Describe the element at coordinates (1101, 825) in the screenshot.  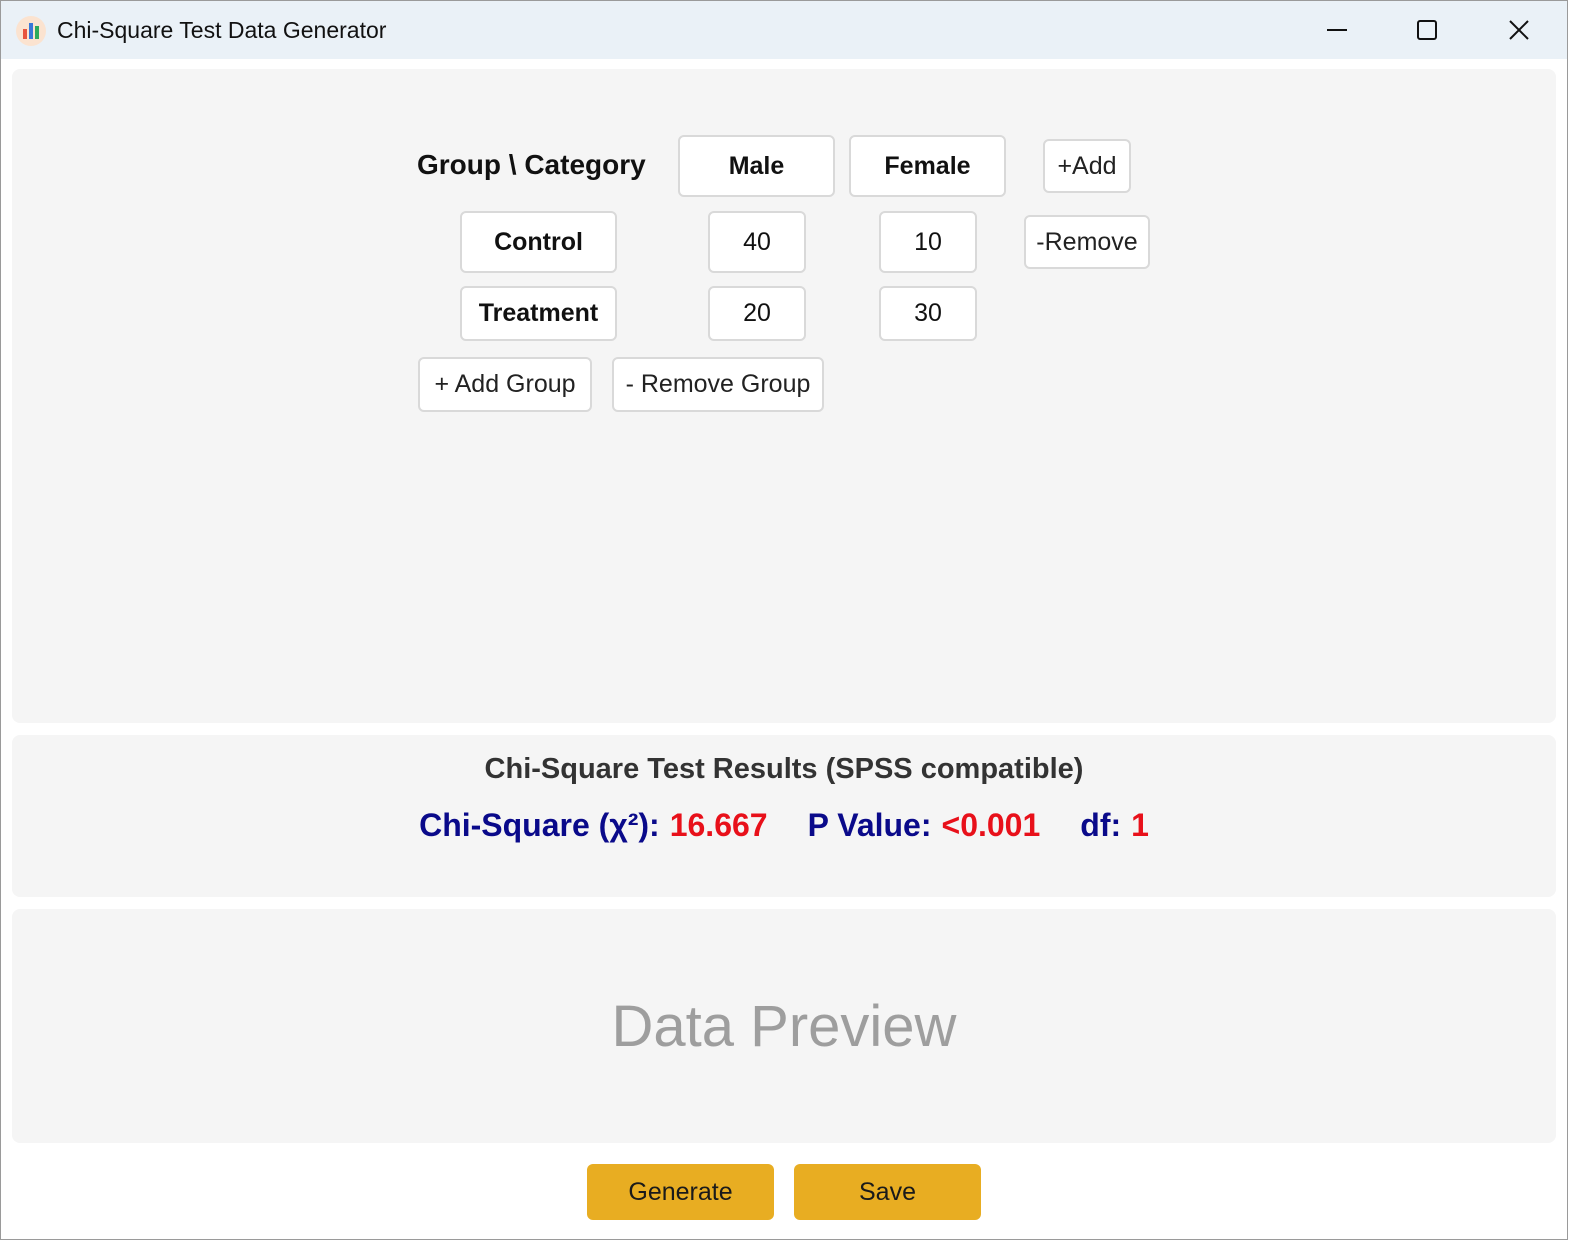
I see `df-label: df:` at that location.